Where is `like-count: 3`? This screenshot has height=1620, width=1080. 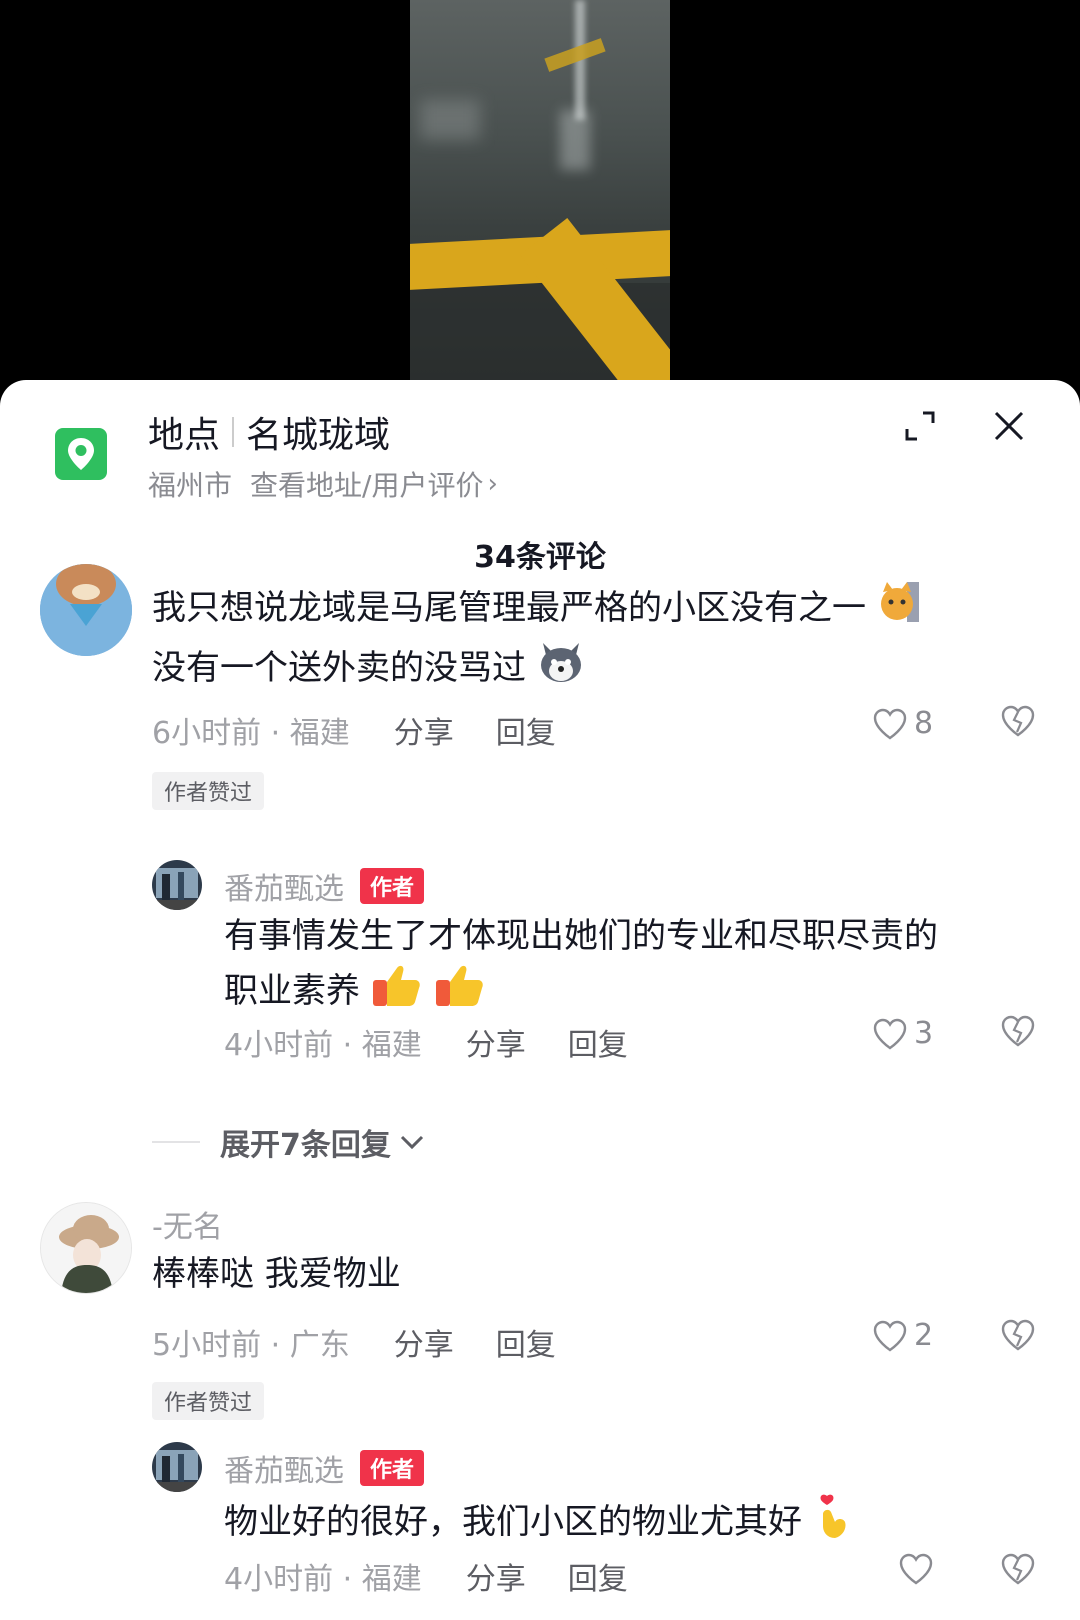 like-count: 3 is located at coordinates (924, 1033).